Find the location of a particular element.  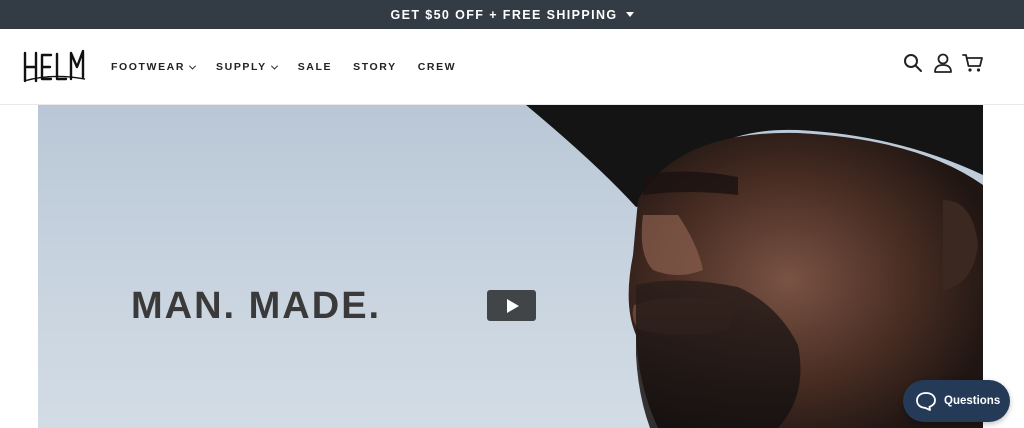

promo-bar: GET $50 OFF + FREE SHIPPING is located at coordinates (512, 14).